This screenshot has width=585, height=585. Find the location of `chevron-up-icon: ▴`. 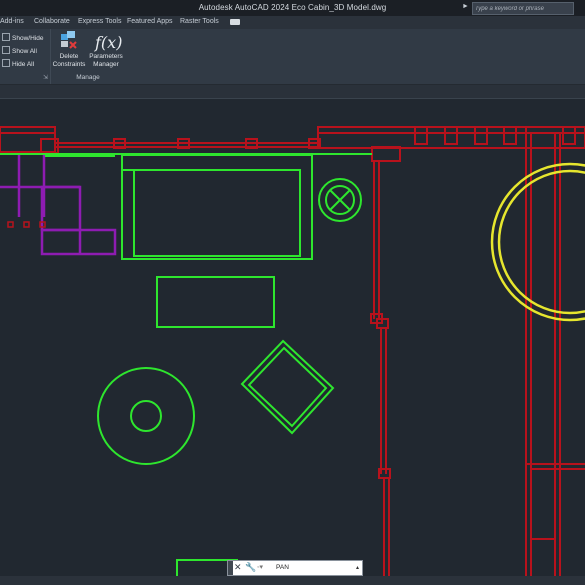

chevron-up-icon: ▴ is located at coordinates (357, 567).